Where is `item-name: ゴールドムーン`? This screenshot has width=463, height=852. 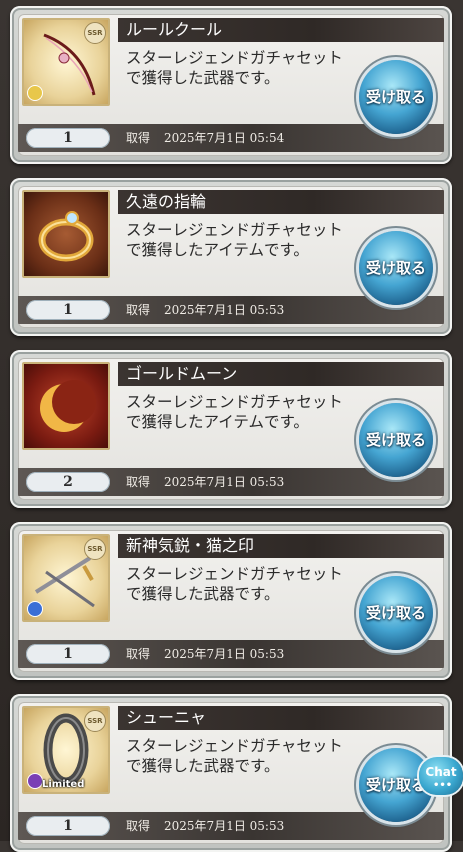
item-name: ゴールドムーン is located at coordinates (281, 374).